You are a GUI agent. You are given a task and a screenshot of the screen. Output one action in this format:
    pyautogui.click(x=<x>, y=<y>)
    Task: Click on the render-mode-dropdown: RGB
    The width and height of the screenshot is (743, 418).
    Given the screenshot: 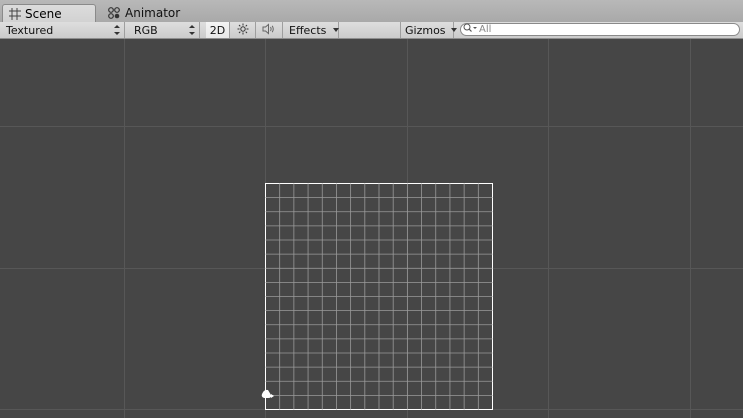 What is the action you would take?
    pyautogui.click(x=165, y=30)
    